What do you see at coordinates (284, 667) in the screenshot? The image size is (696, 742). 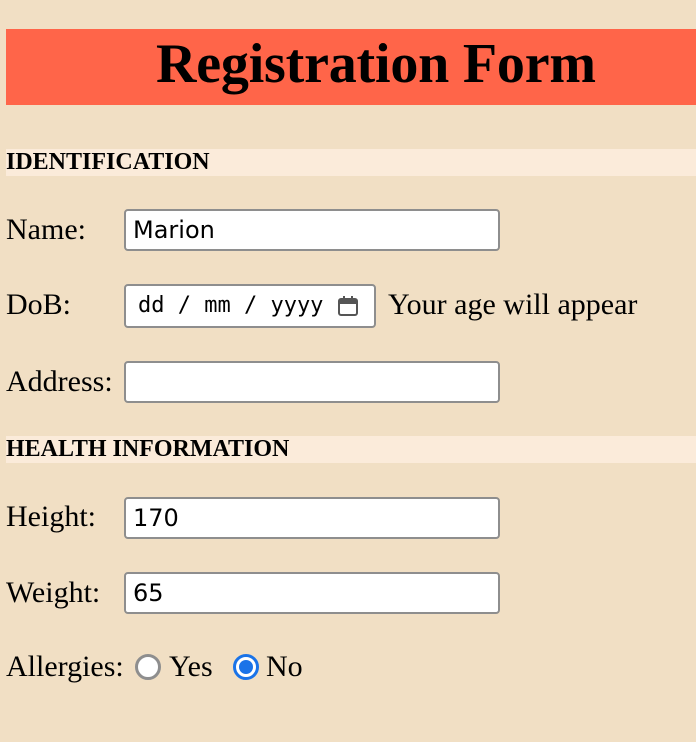 I see `allergies-no-label: No` at bounding box center [284, 667].